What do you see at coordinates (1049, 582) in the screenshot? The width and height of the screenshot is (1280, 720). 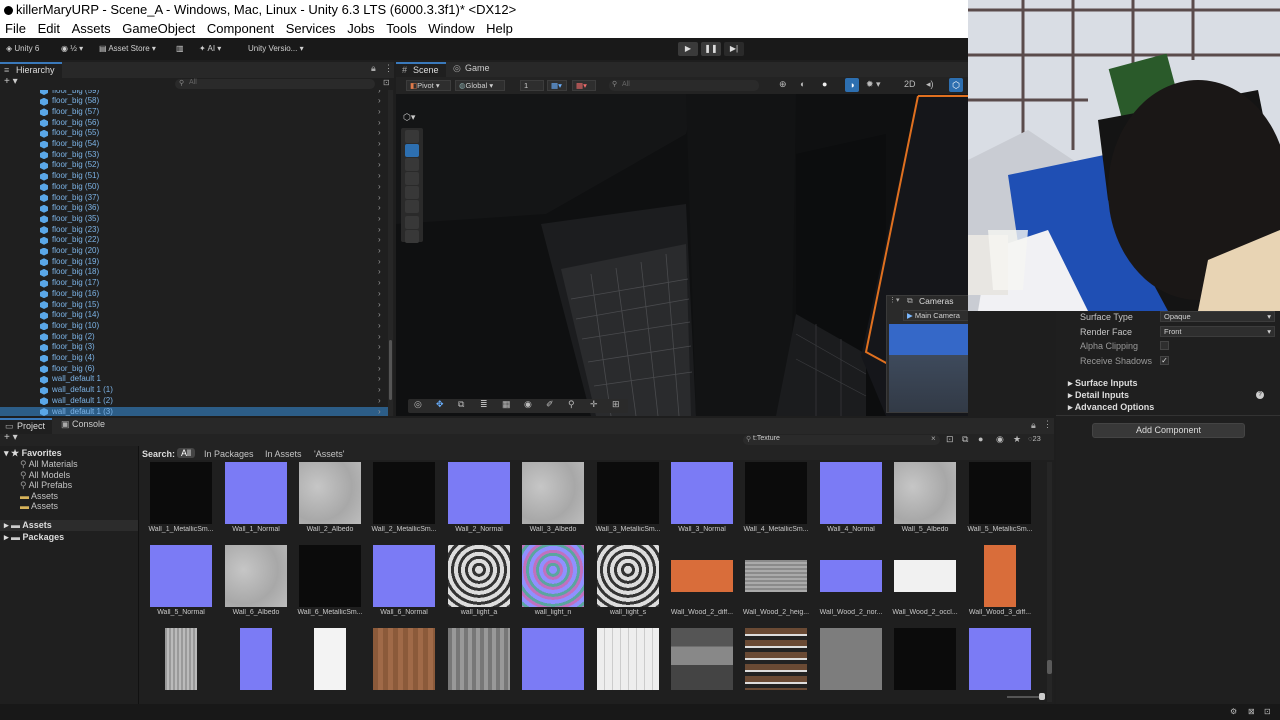 I see `asset-grid-scrollbar` at bounding box center [1049, 582].